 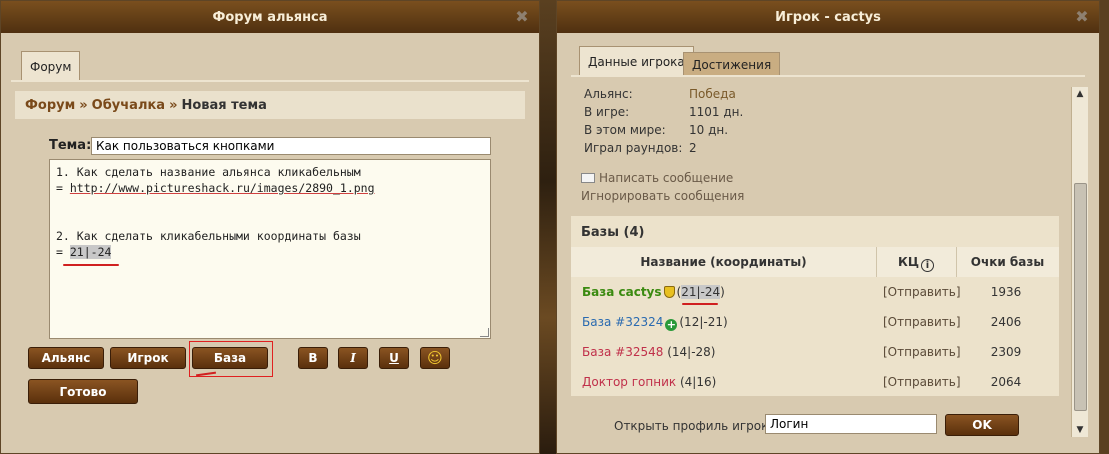 What do you see at coordinates (815, 292) in the screenshot?
I see `table-row: База cactys (21|-24) [Отправить] 1936` at bounding box center [815, 292].